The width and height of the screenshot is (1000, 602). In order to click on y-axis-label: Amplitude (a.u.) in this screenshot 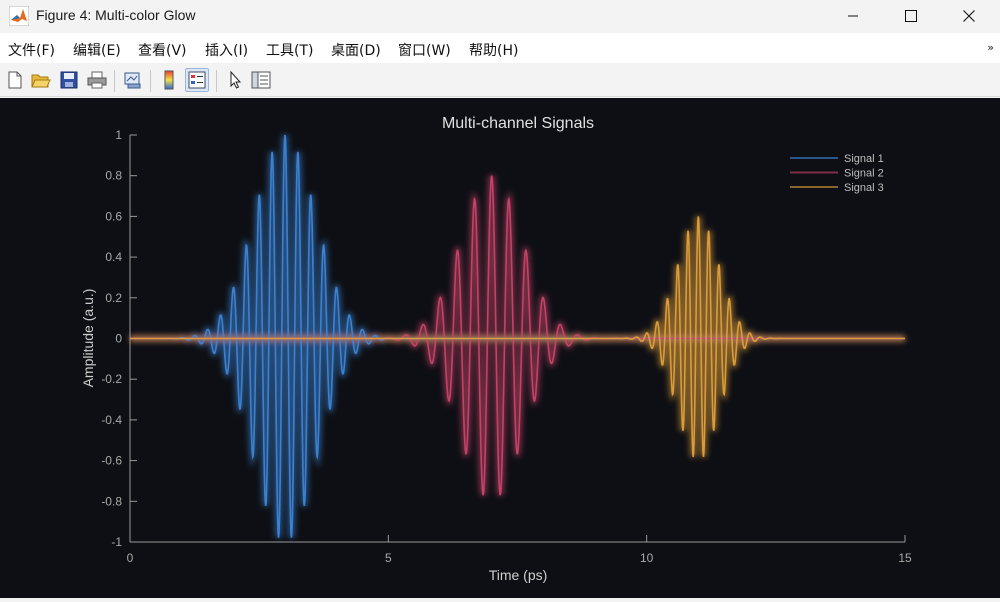, I will do `click(88, 338)`.